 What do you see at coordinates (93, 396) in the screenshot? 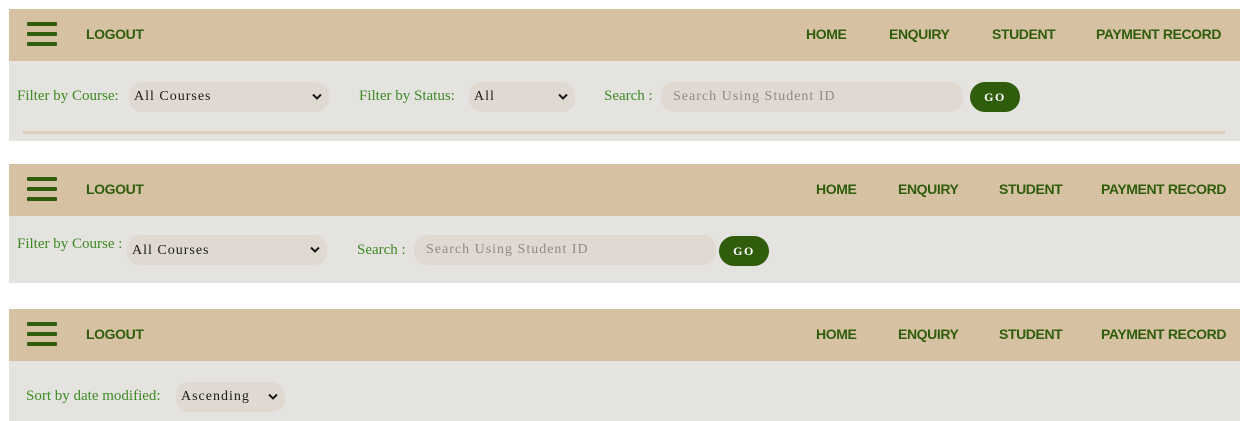
I see `sort-label: Sort by date modified:` at bounding box center [93, 396].